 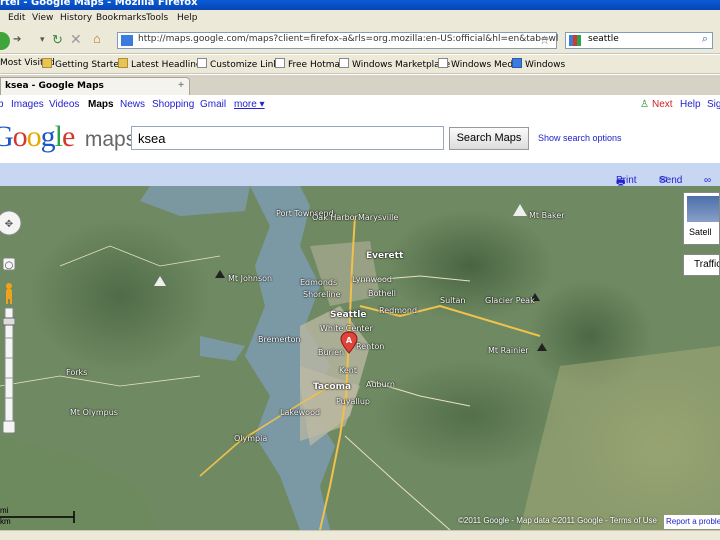 I want to click on new-tab-plus-icon: +, so click(x=181, y=85).